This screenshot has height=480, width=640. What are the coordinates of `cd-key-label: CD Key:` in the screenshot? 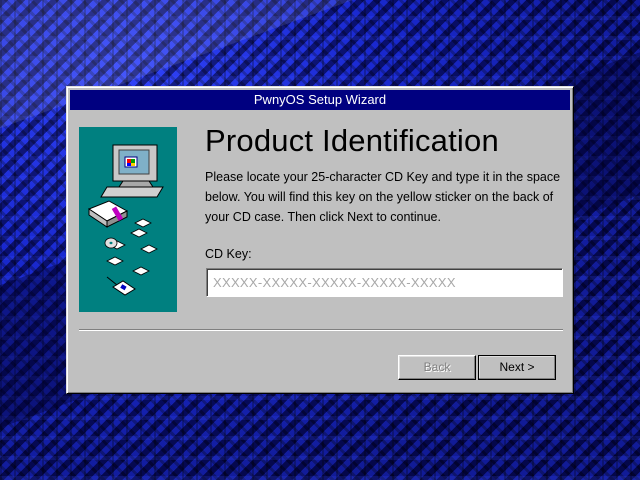 It's located at (228, 254).